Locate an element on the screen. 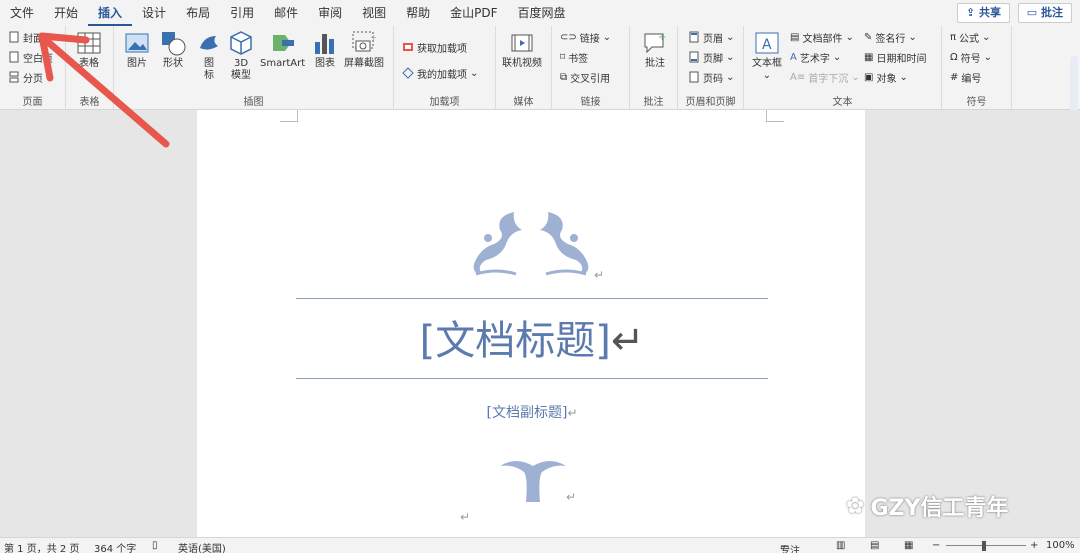 The height and width of the screenshot is (553, 1080). paragraph-mark-2: ↵ is located at coordinates (571, 497).